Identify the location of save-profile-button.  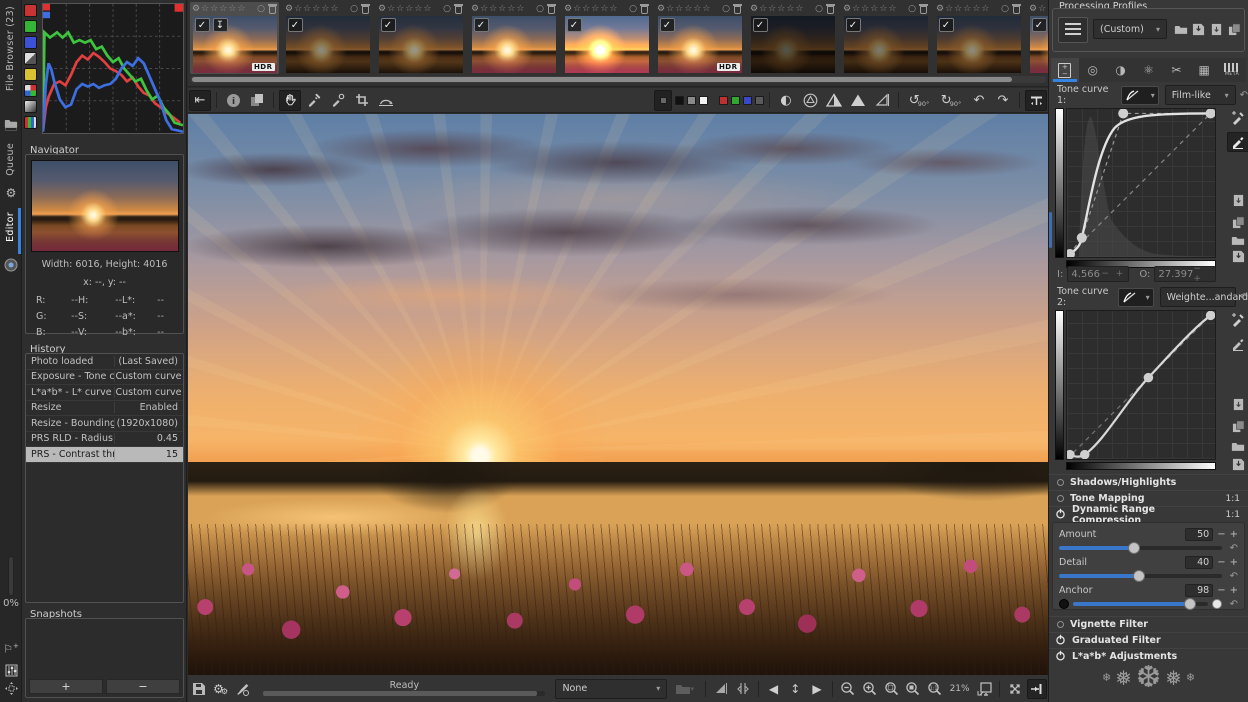
(1198, 29).